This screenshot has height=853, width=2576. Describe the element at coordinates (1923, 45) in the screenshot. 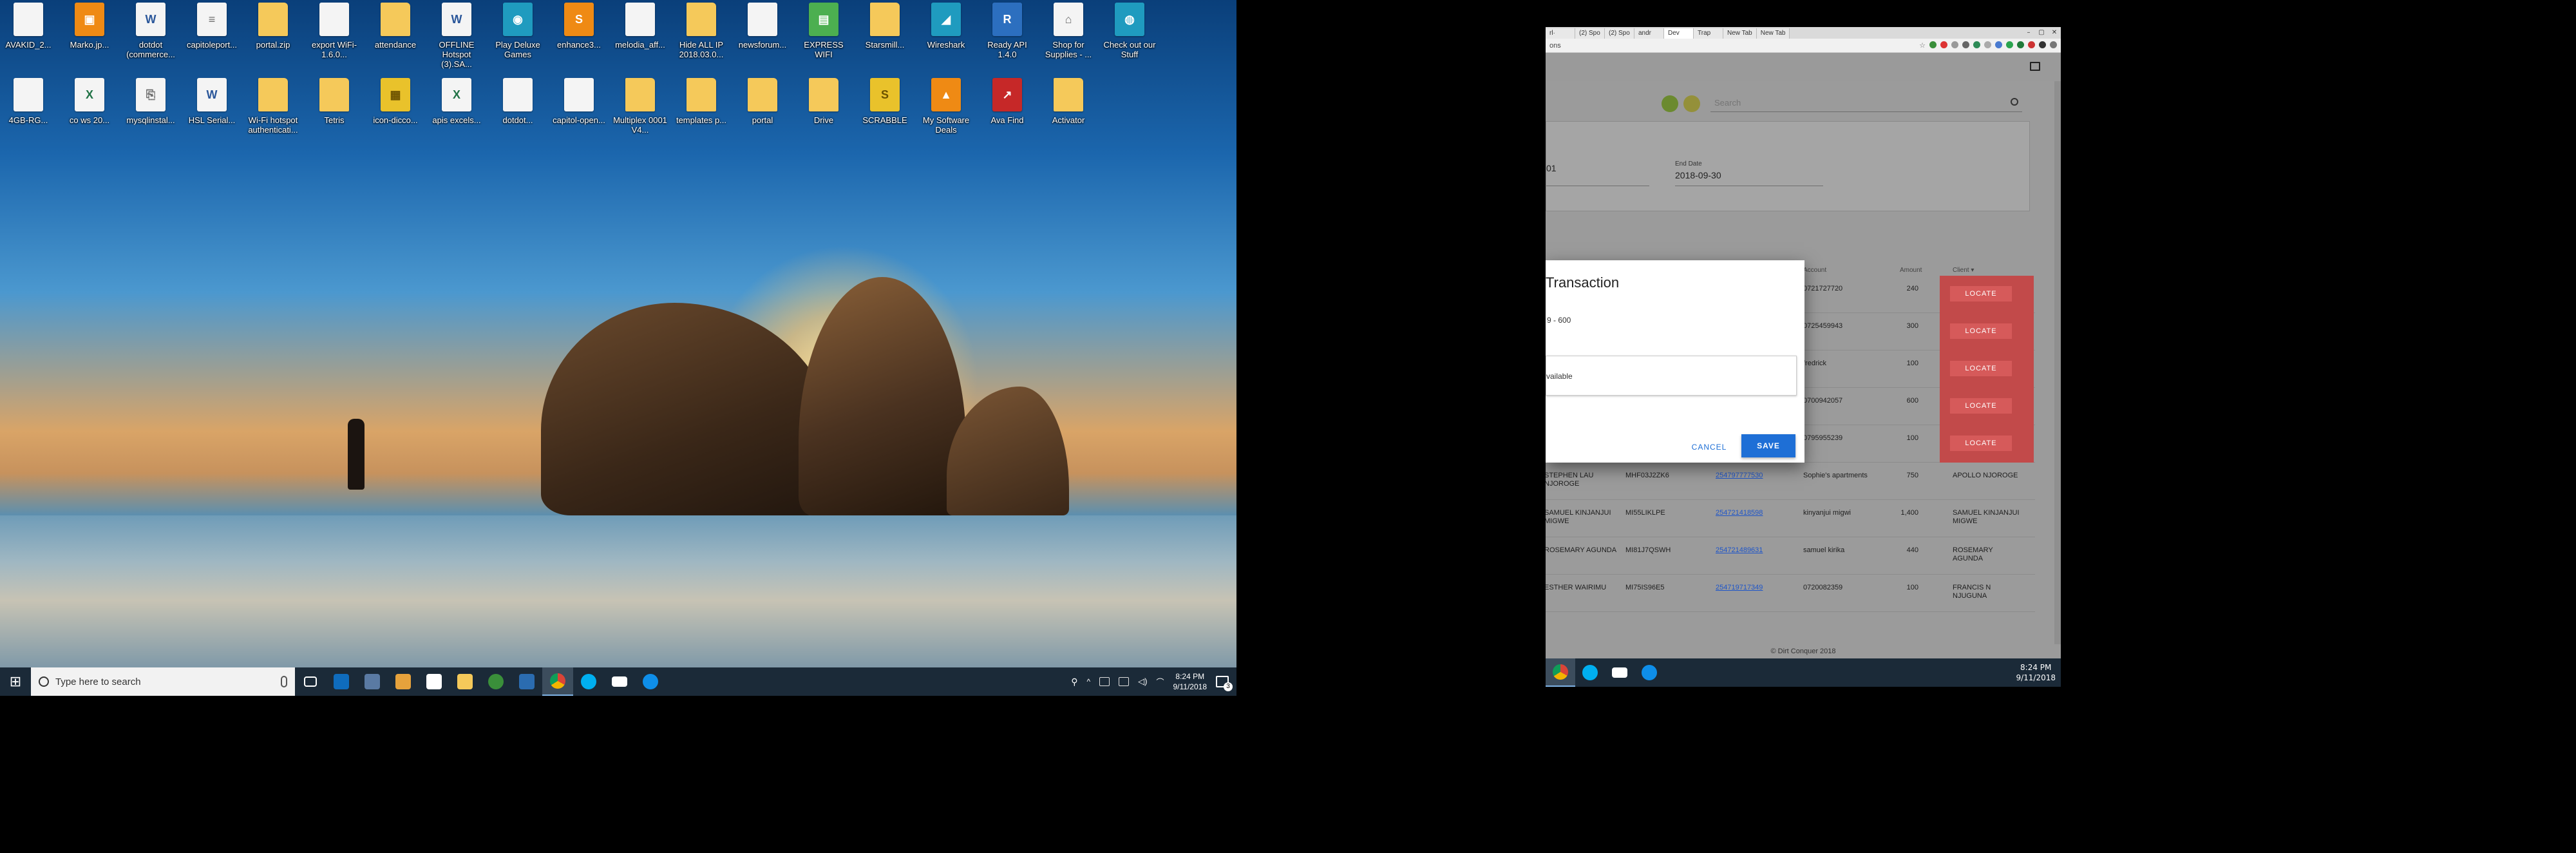

I see `star-icon: ☆` at that location.